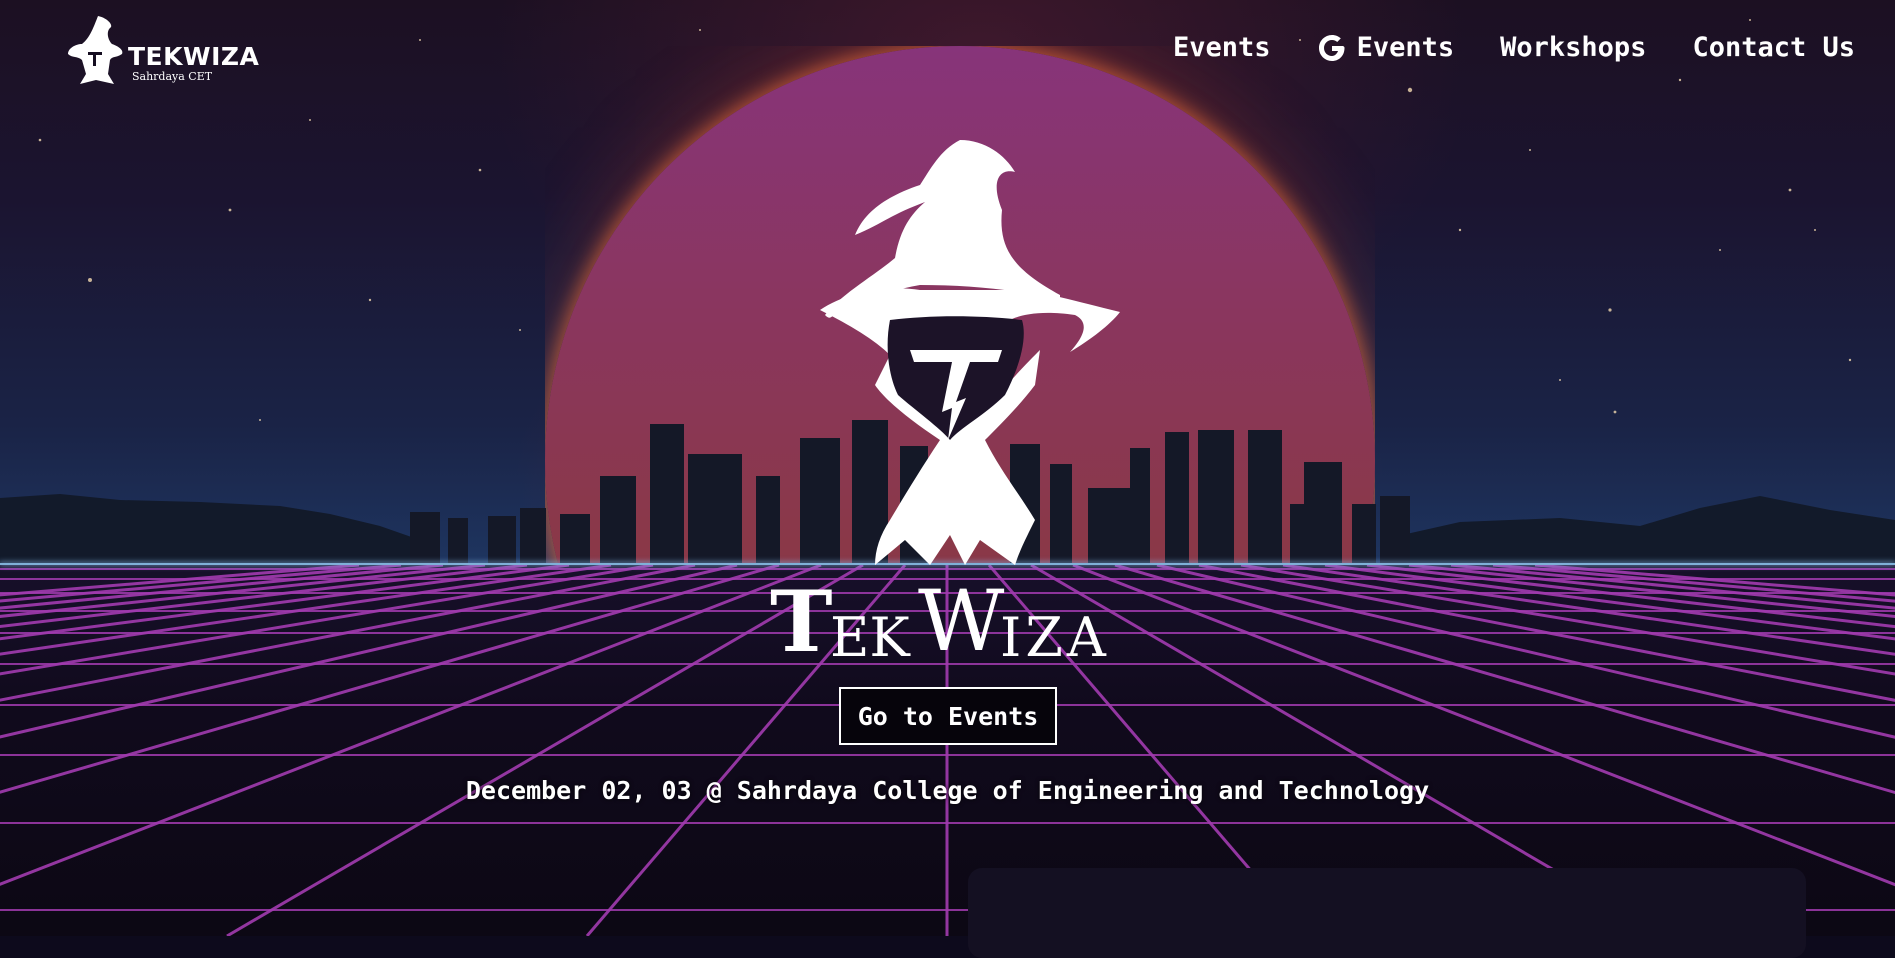 This screenshot has height=958, width=1895. Describe the element at coordinates (1055, 637) in the screenshot. I see `wordmark-letters-iza: IZA` at that location.